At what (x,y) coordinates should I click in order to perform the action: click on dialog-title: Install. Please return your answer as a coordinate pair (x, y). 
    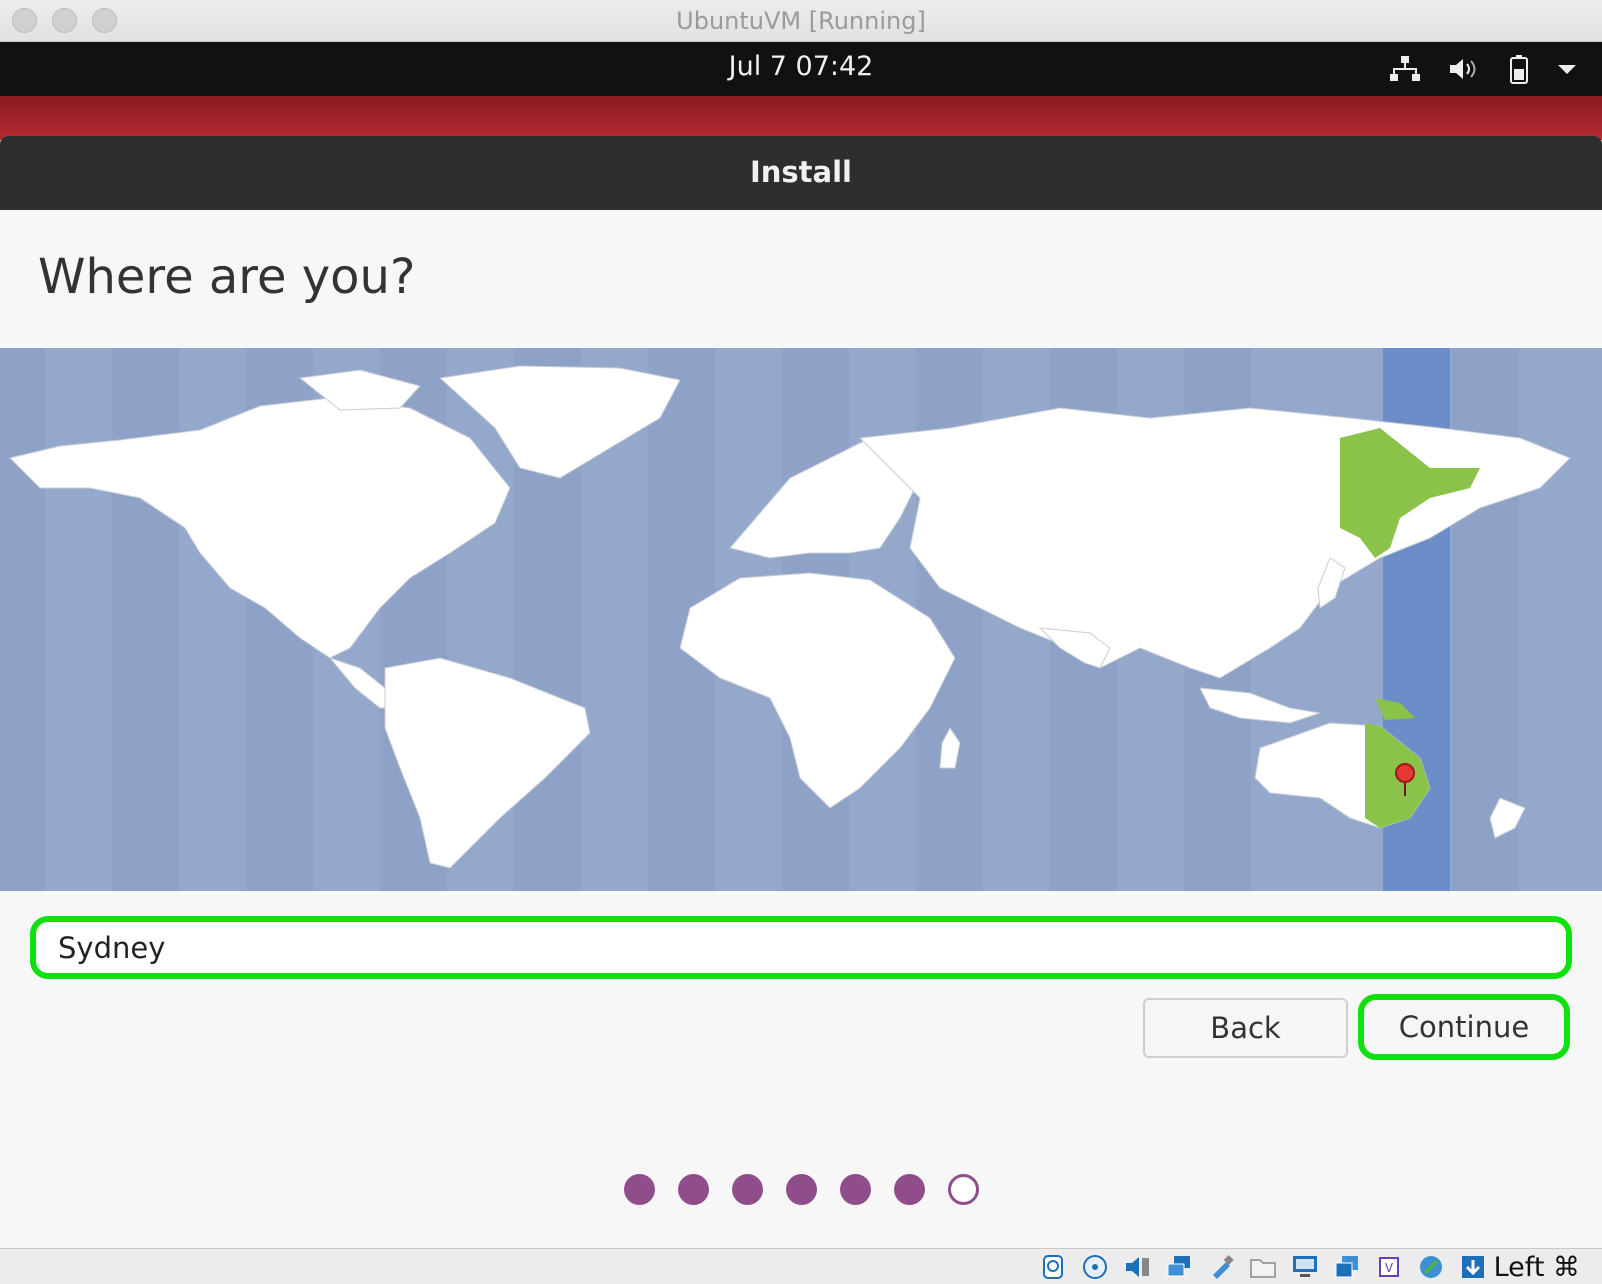
    Looking at the image, I should click on (800, 172).